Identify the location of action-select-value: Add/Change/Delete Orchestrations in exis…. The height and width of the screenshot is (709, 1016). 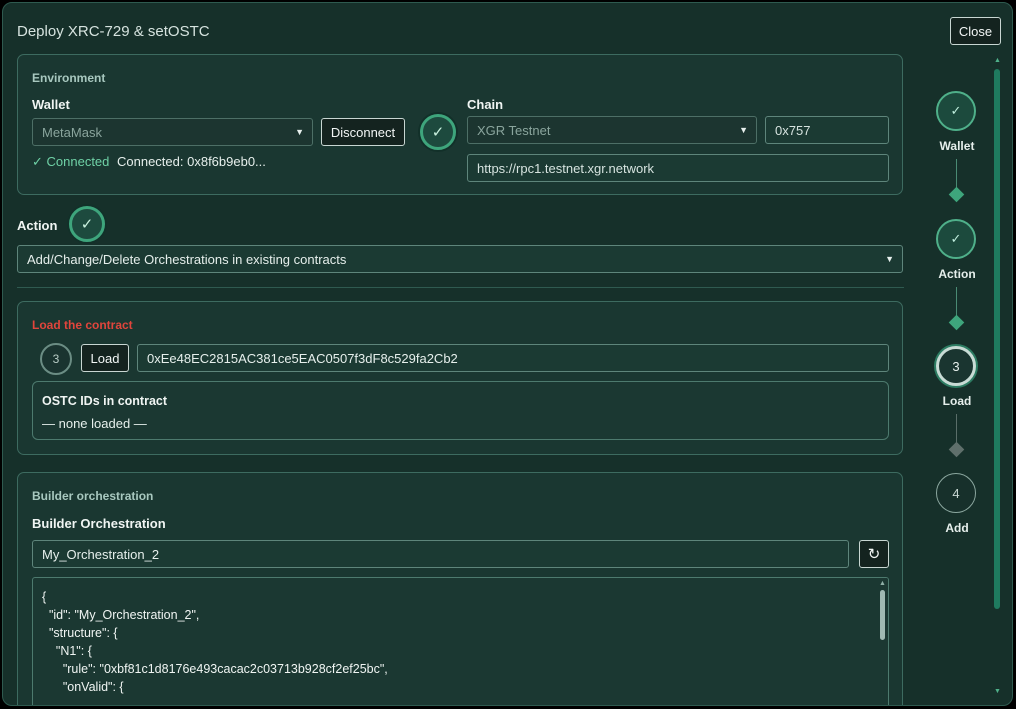
(187, 259).